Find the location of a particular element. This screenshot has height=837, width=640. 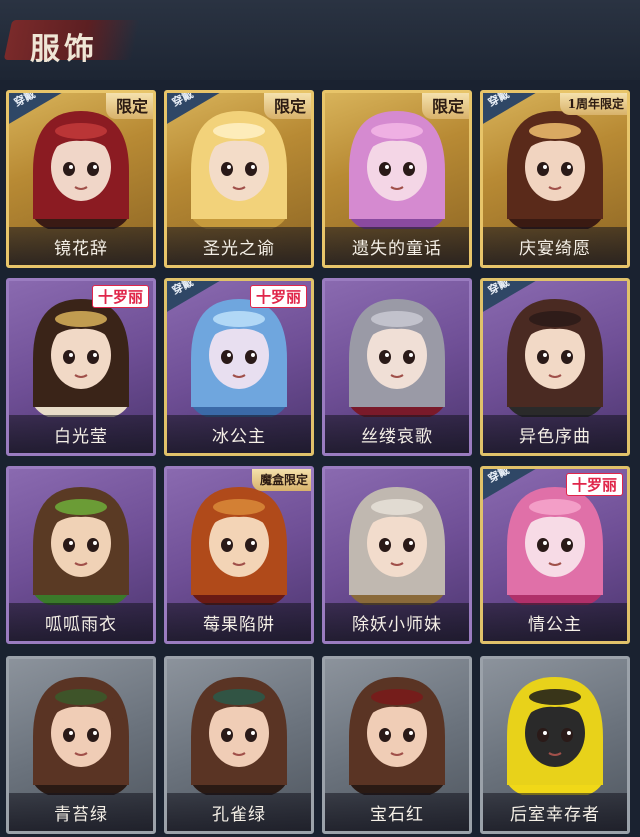

costume-tag: 1周年限定 is located at coordinates (593, 104).